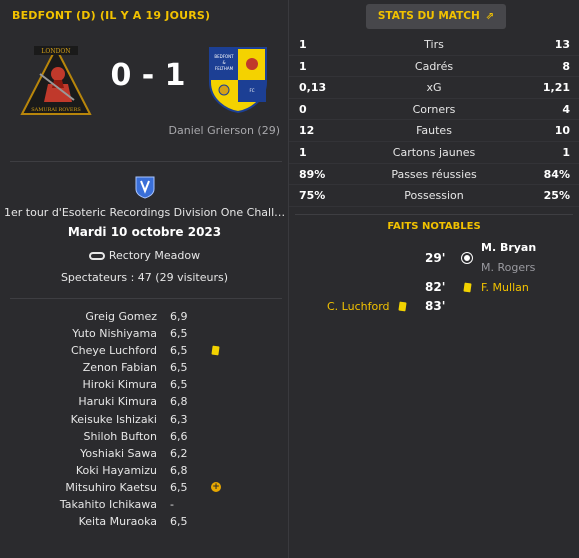 The height and width of the screenshot is (558, 579). What do you see at coordinates (114, 419) in the screenshot?
I see `player-name: Keisuke Ishizaki` at bounding box center [114, 419].